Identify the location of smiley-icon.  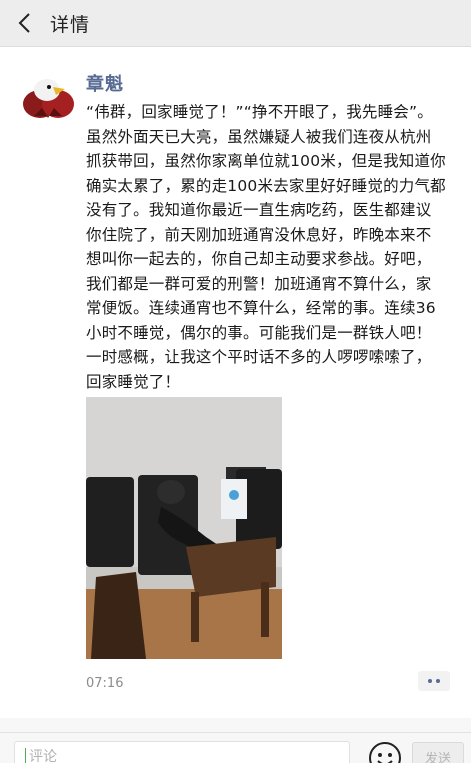
(385, 752).